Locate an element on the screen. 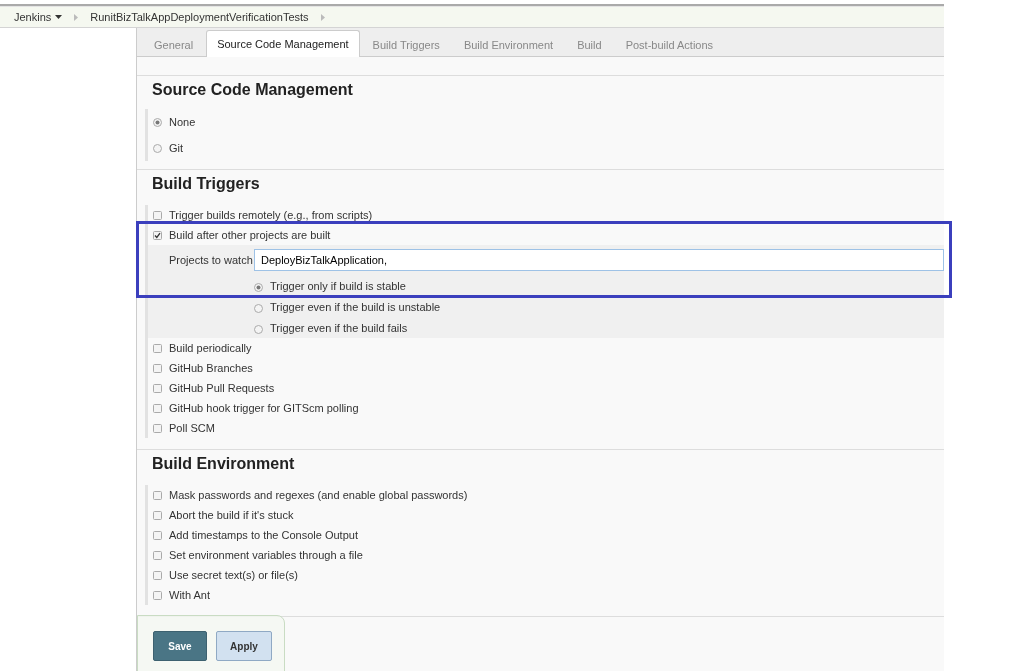  option-label: None is located at coordinates (182, 122).